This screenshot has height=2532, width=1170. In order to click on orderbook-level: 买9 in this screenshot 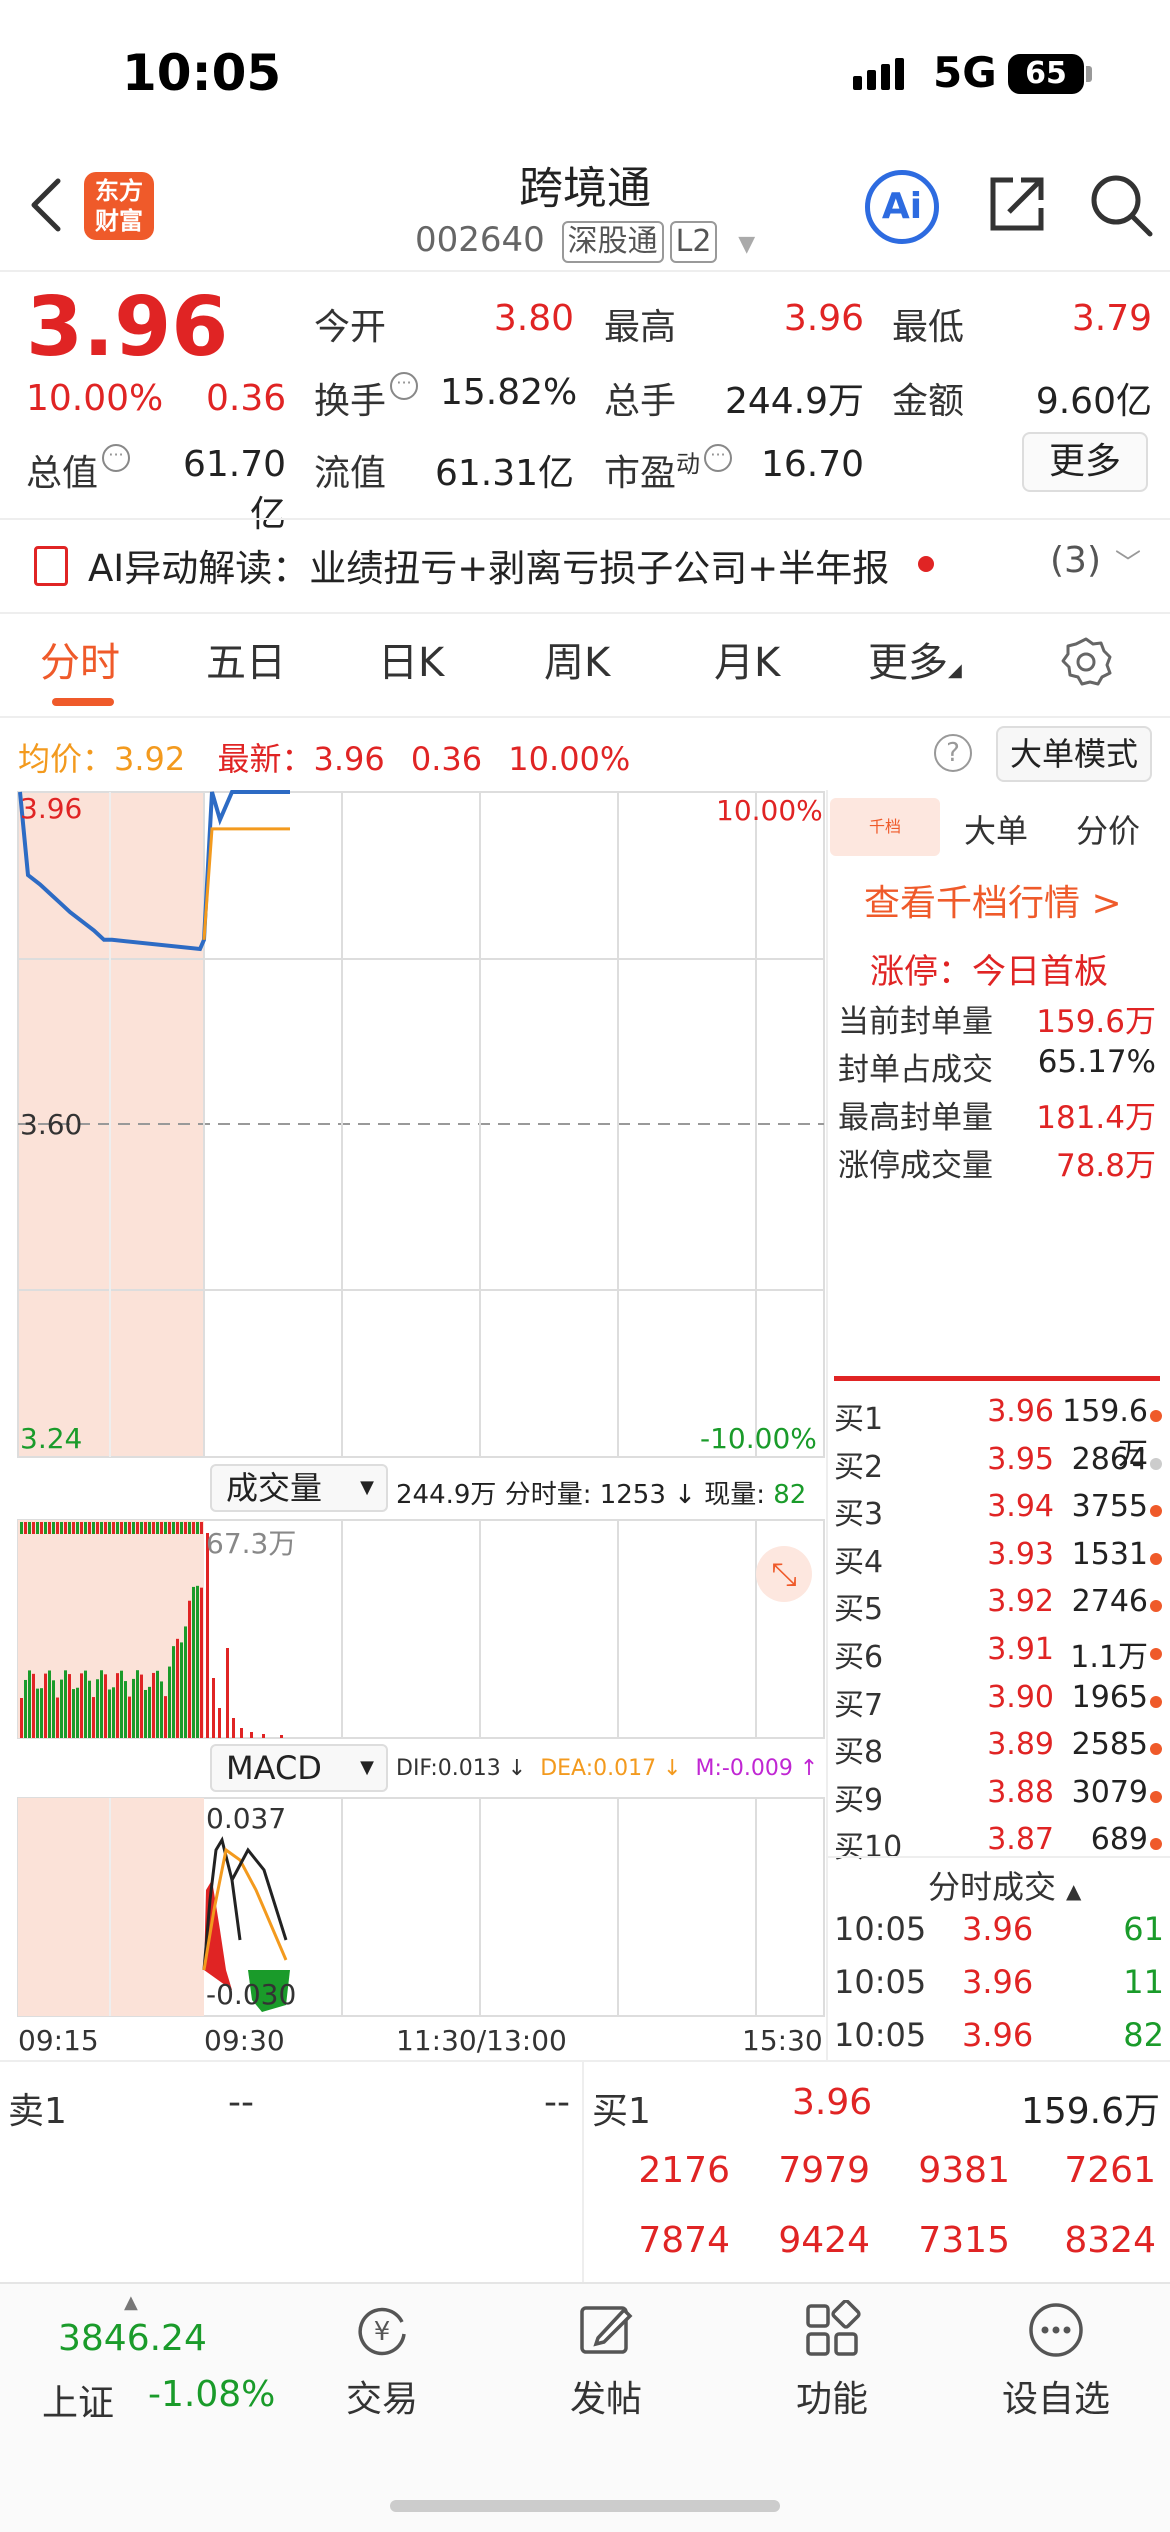, I will do `click(859, 1800)`.